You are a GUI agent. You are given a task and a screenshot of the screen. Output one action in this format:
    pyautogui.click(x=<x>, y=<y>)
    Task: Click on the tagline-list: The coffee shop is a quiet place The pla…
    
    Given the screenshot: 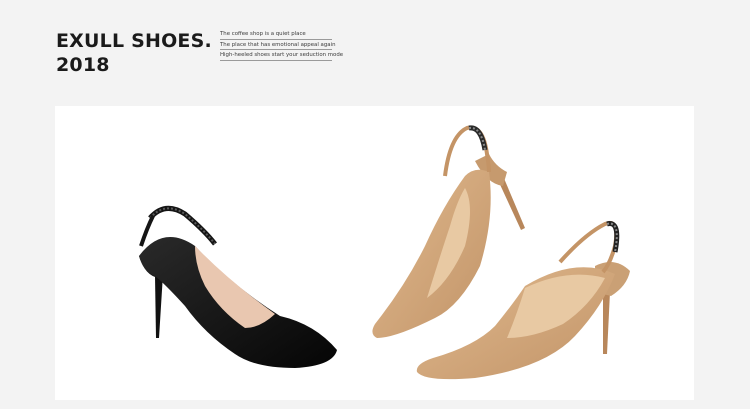 What is the action you would take?
    pyautogui.click(x=281, y=47)
    